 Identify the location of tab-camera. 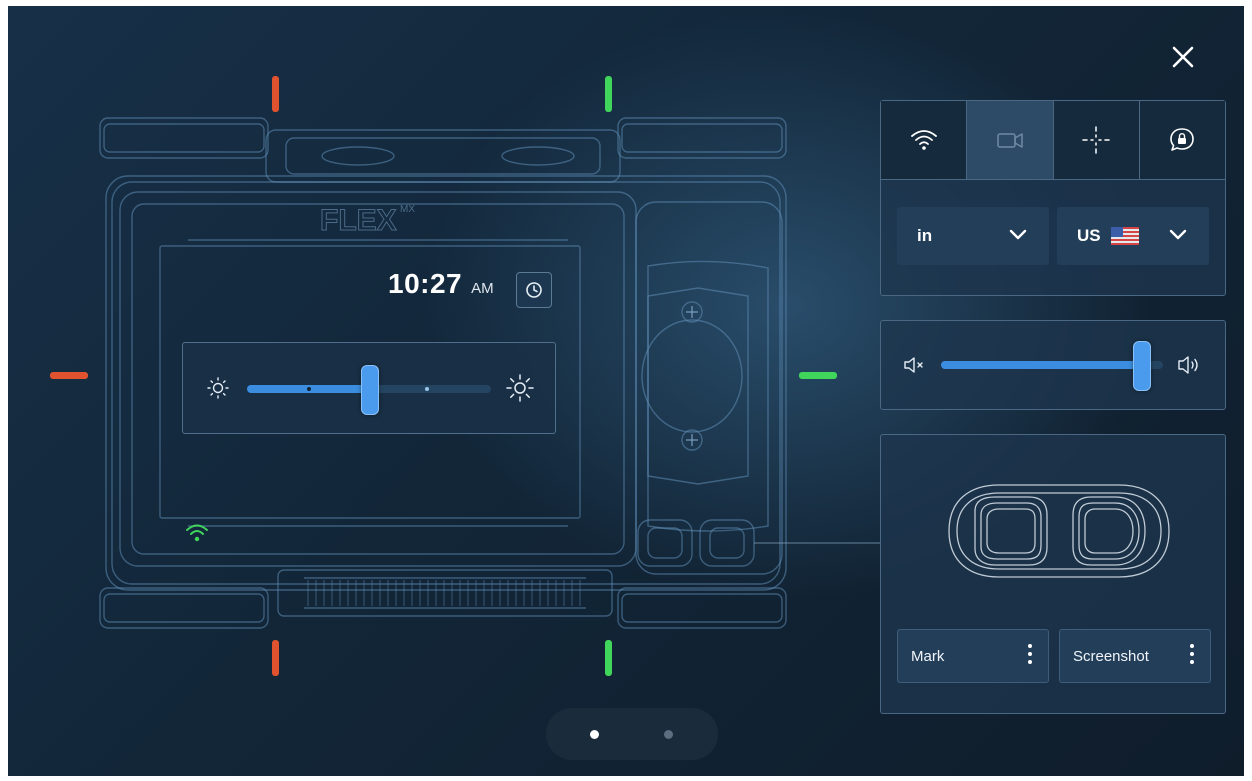
(1010, 140).